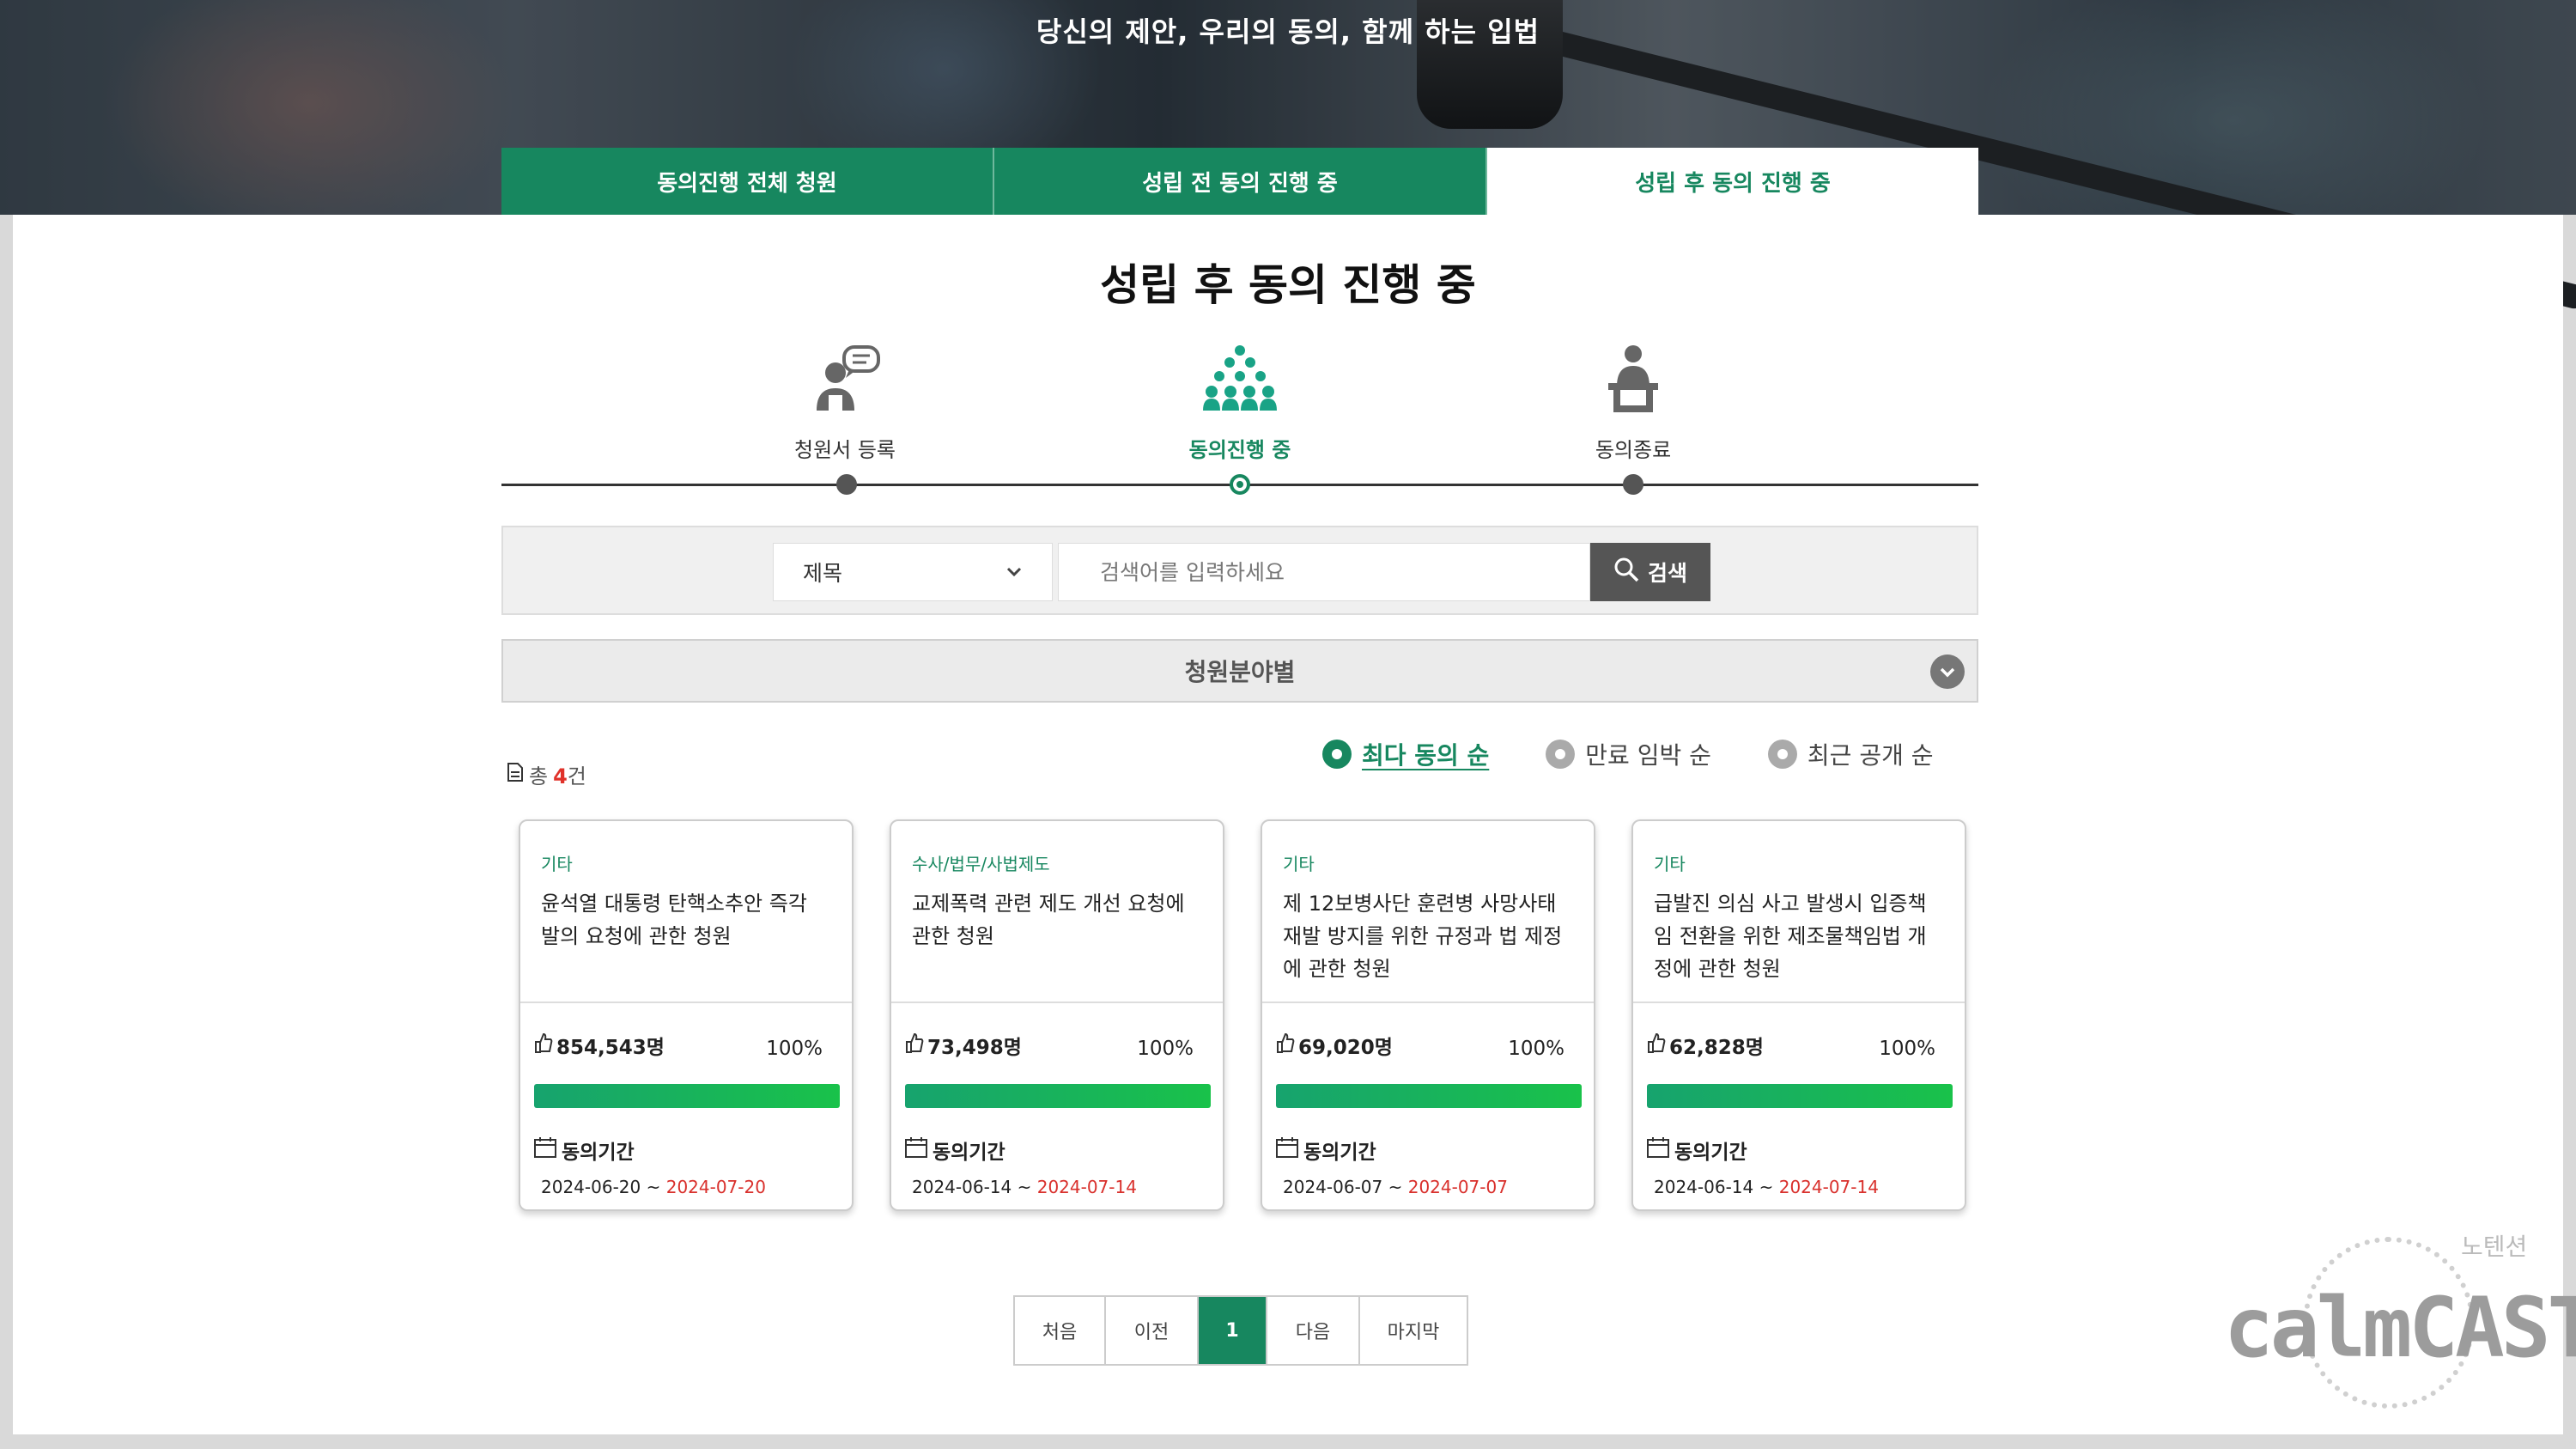 This screenshot has width=2576, height=1449. I want to click on step-label-closed: 동의종료, so click(1634, 450).